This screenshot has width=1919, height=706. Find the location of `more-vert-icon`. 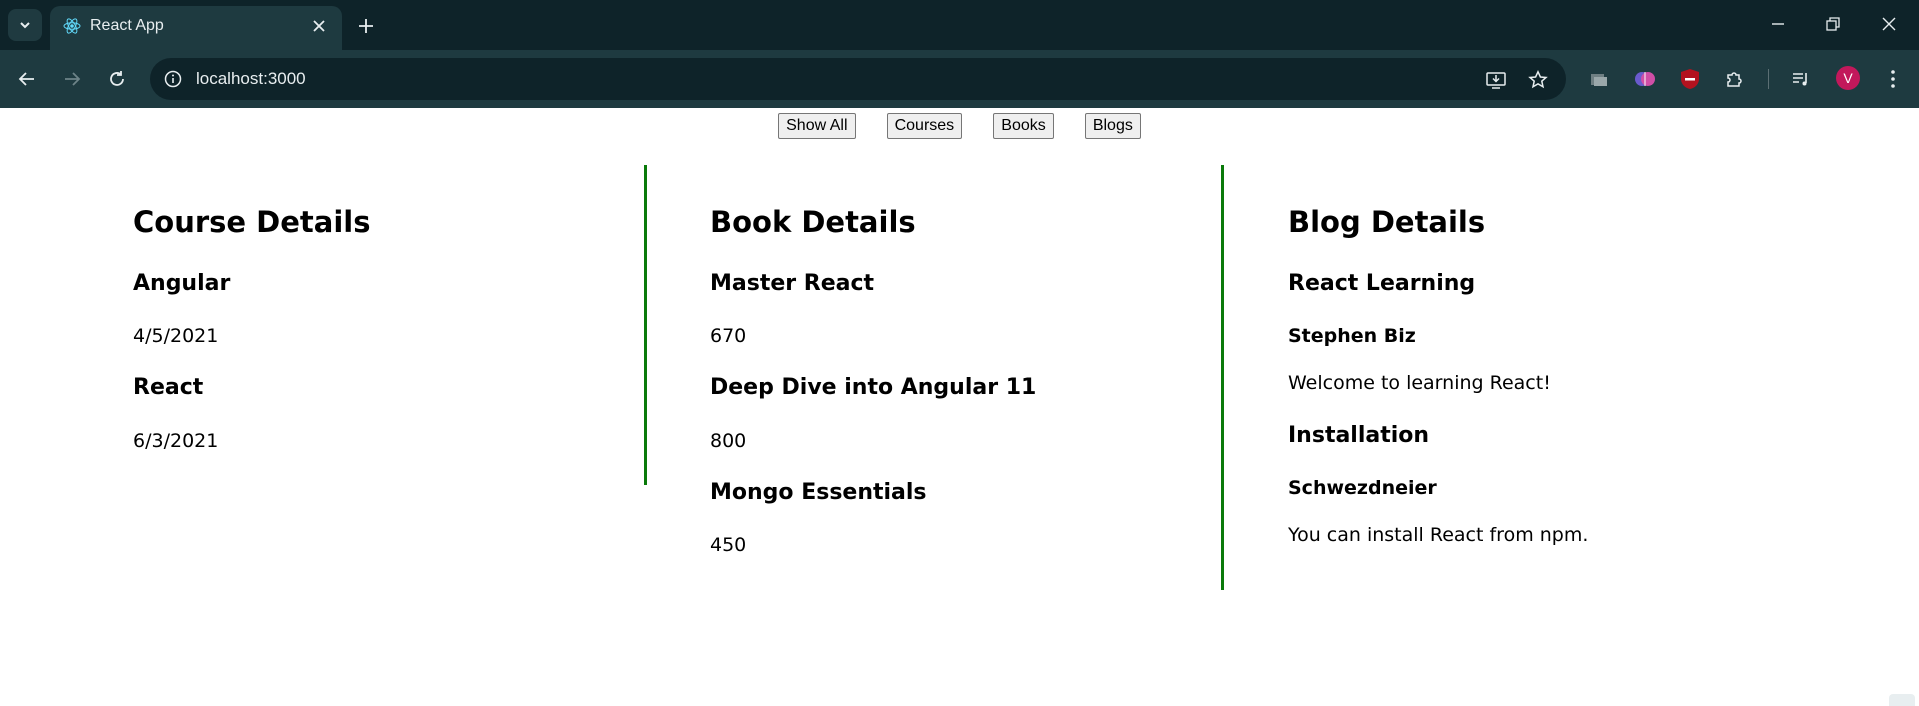

more-vert-icon is located at coordinates (1893, 79).